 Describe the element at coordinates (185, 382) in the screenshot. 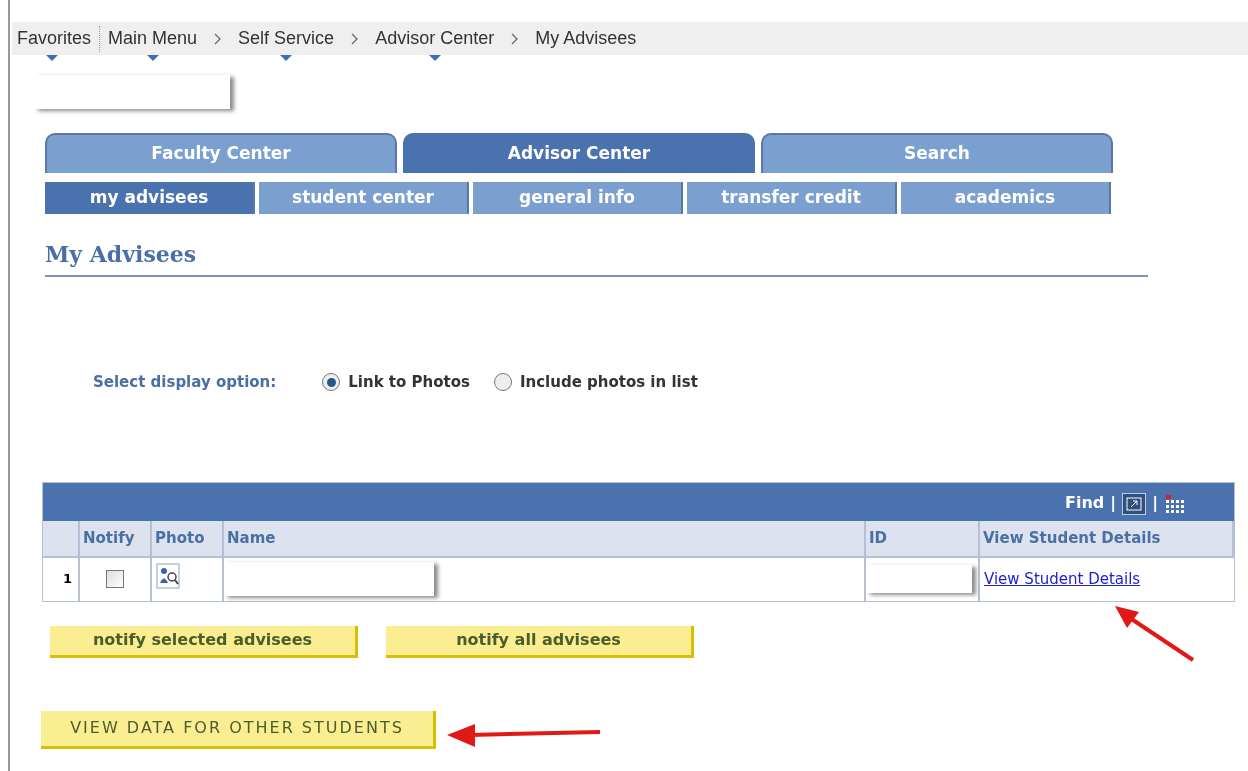

I see `field-label: Select display option:` at that location.